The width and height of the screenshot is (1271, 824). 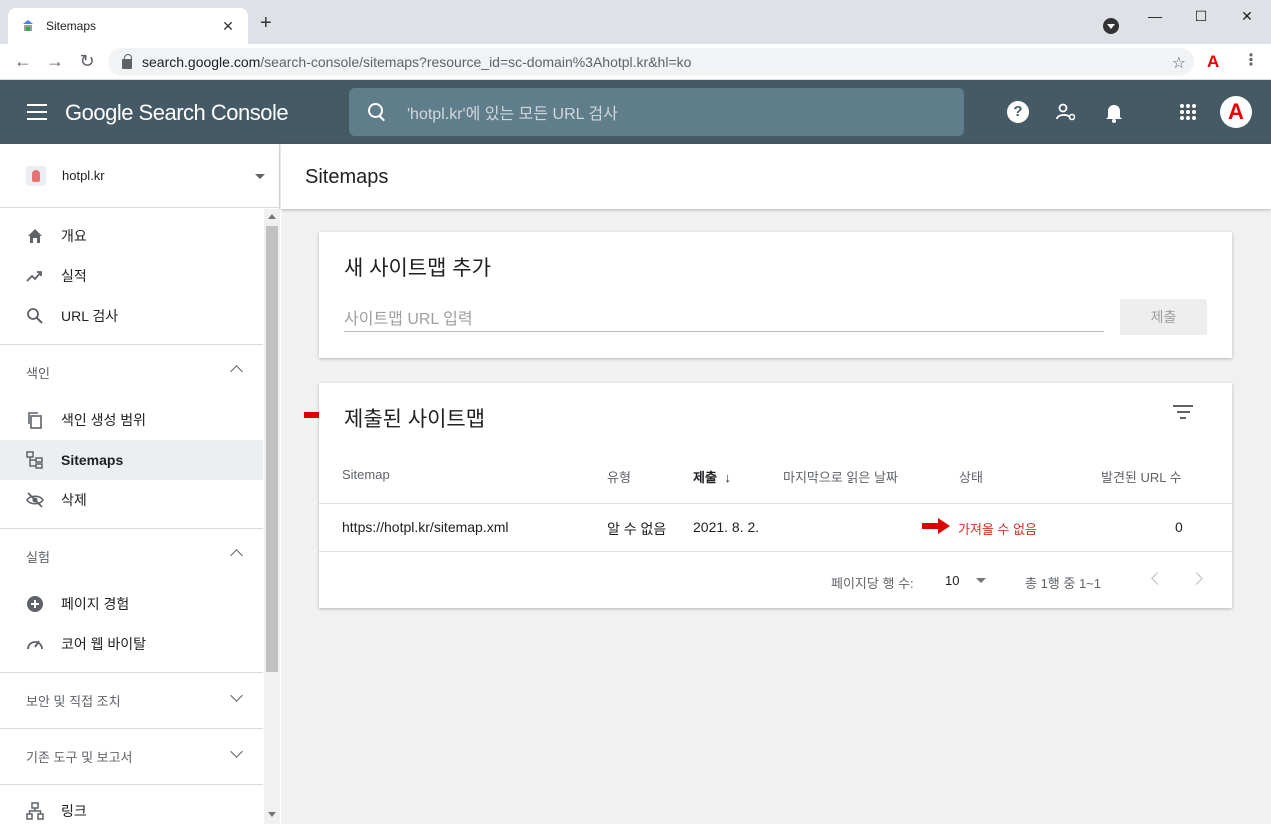 I want to click on extension-icon: A, so click(x=1213, y=62).